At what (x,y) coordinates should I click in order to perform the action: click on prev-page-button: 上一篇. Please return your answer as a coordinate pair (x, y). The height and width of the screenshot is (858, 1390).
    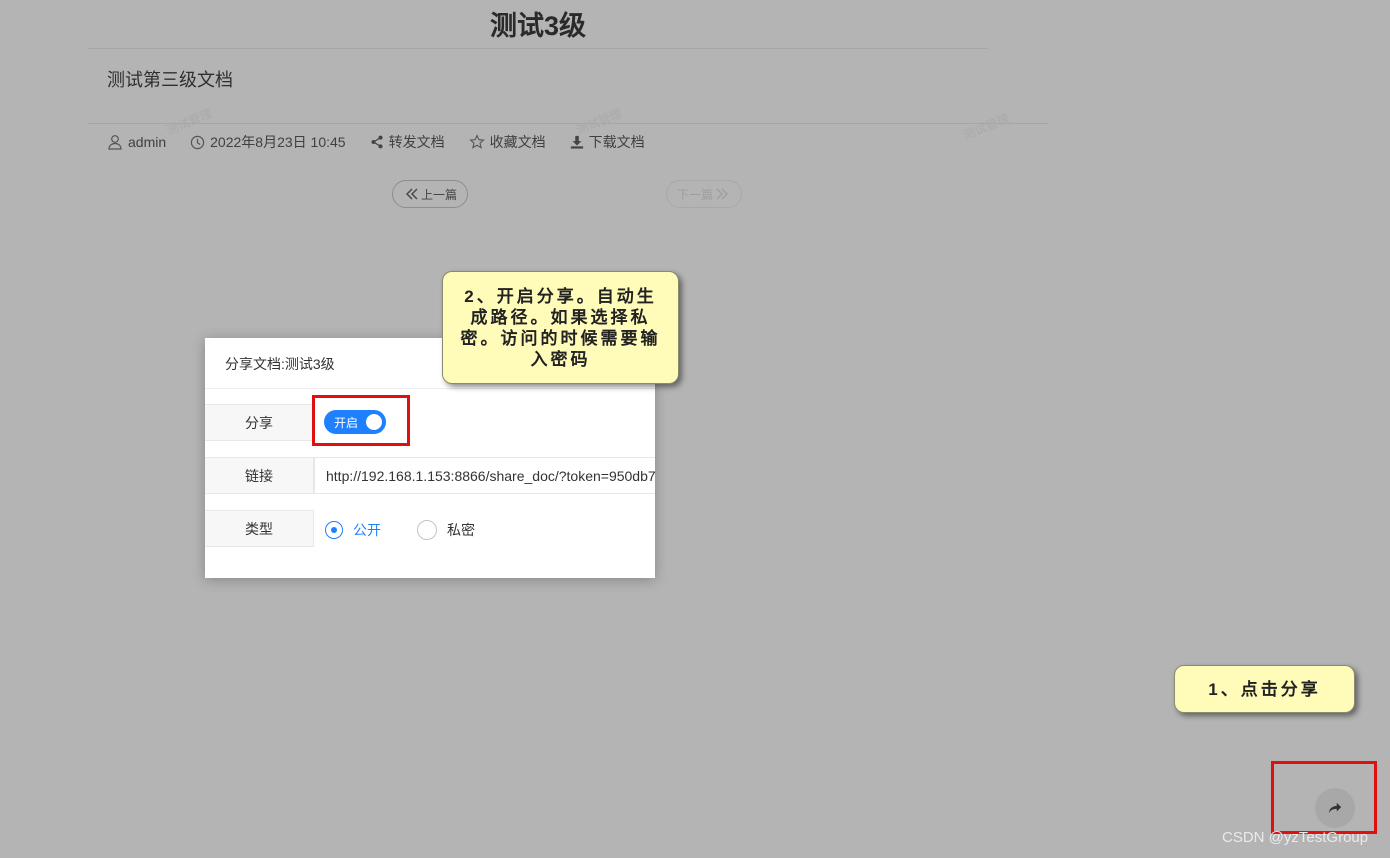
    Looking at the image, I should click on (430, 194).